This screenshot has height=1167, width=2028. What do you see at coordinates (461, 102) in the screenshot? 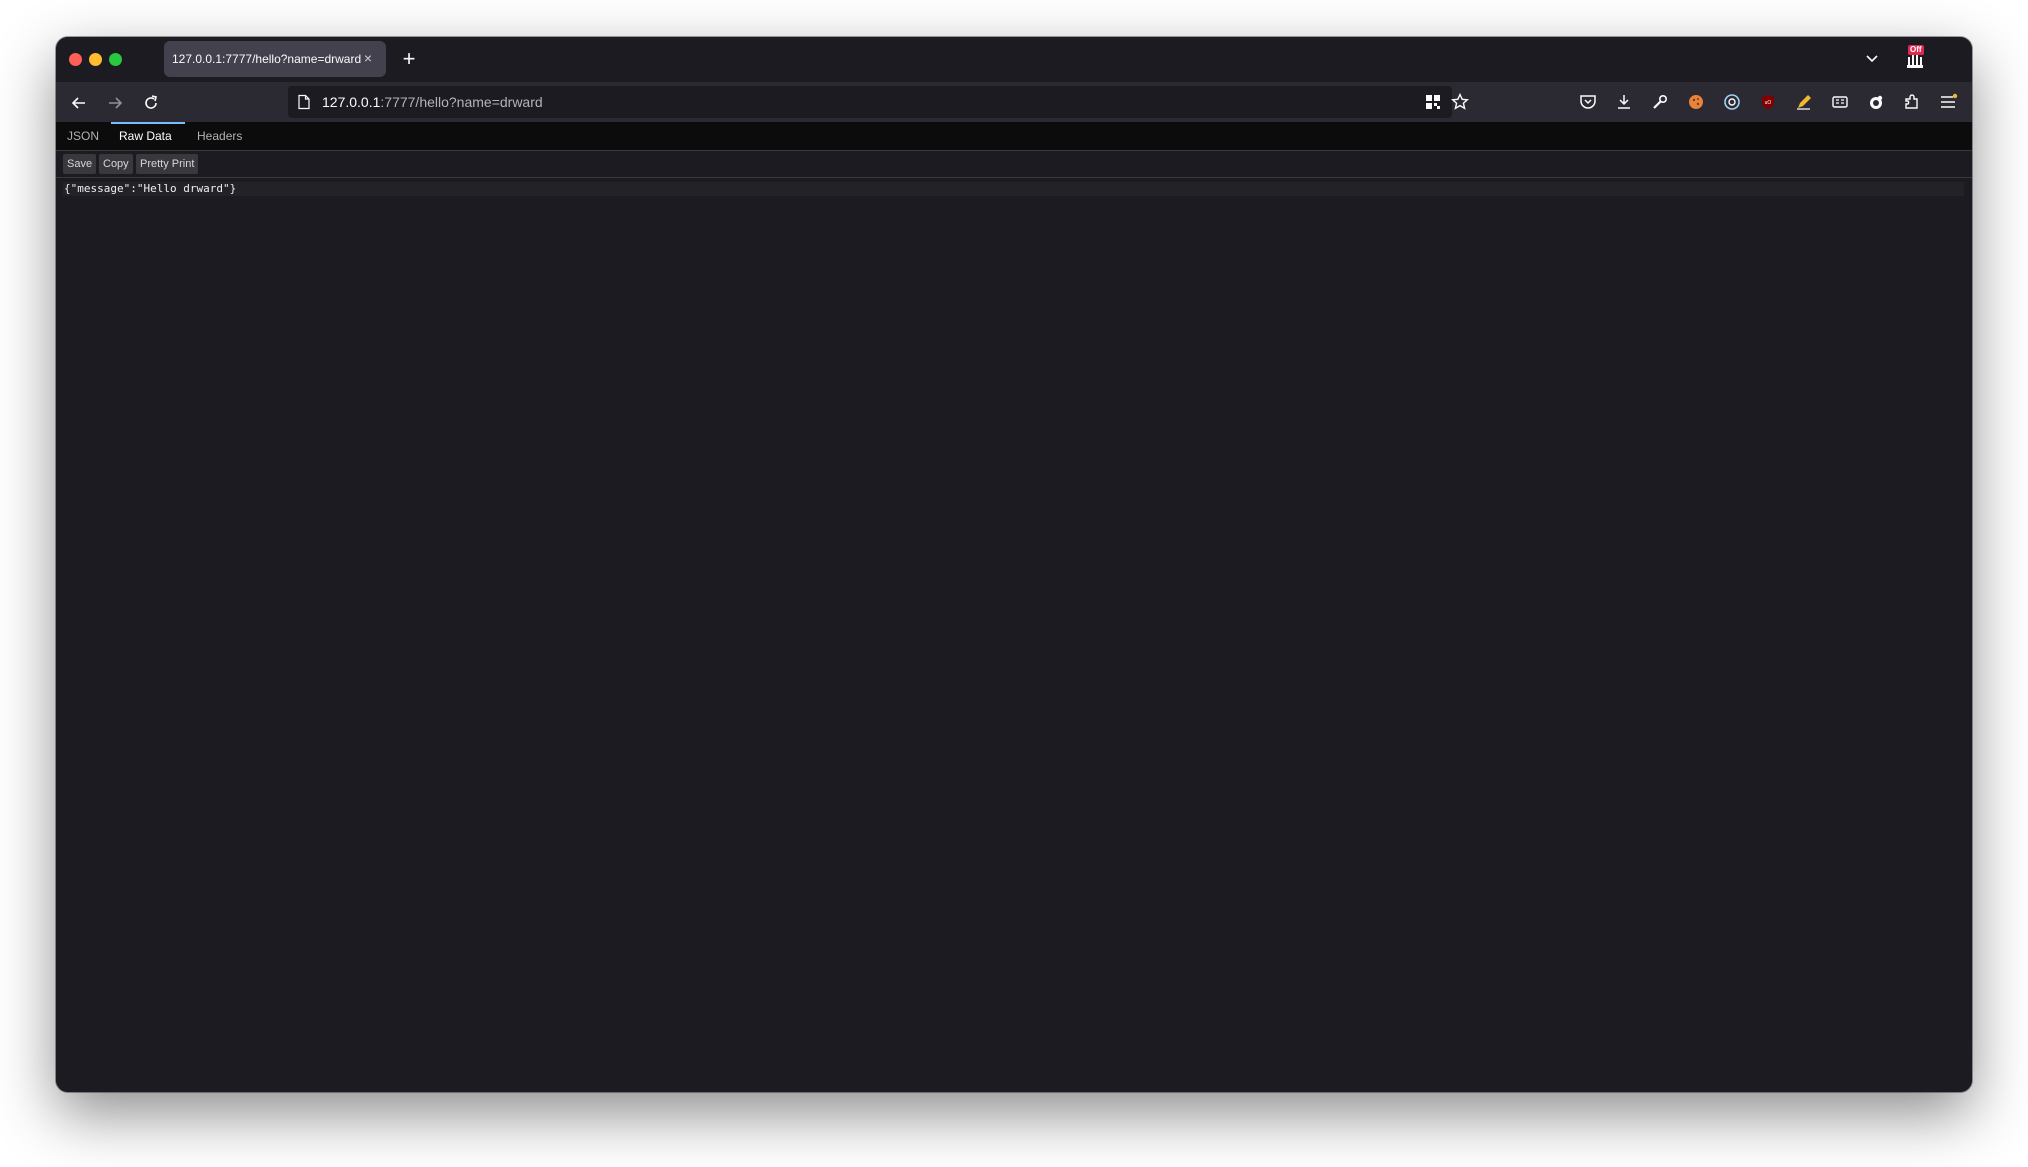
I see `url-path: :7777/hello?name=drward` at bounding box center [461, 102].